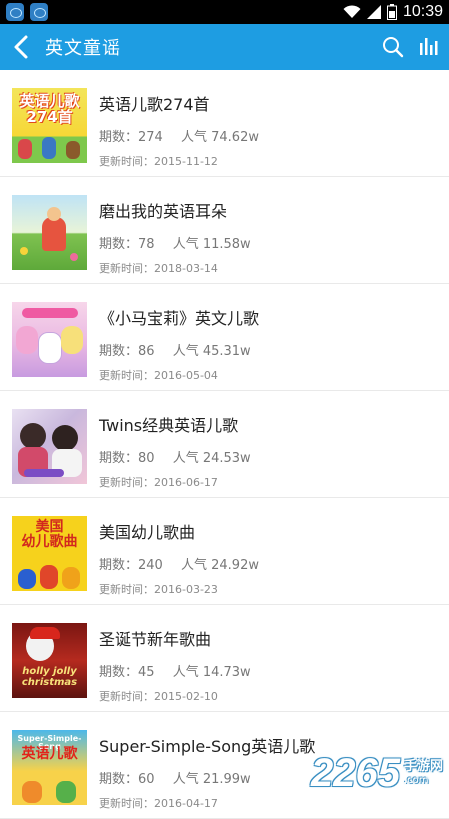 The height and width of the screenshot is (819, 449). I want to click on item-stats: 期数：45 人气 14.73w, so click(175, 670).